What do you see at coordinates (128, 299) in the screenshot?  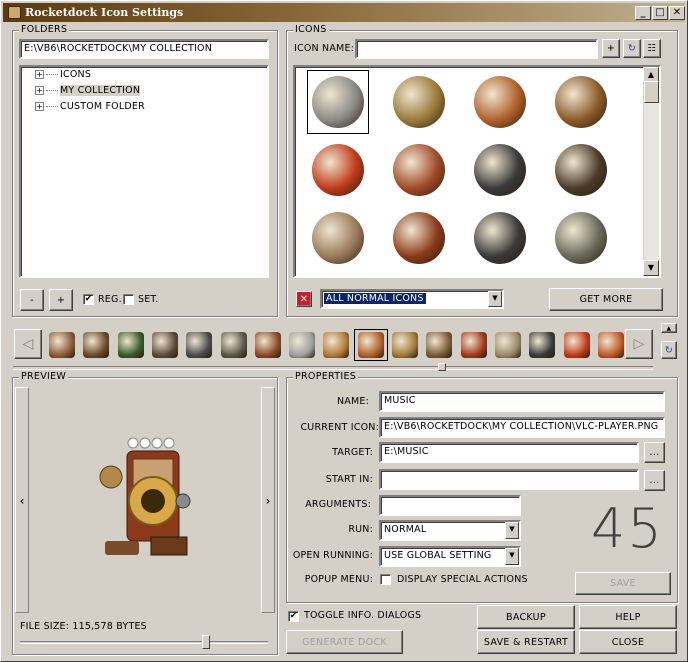 I see `set-checkbox` at bounding box center [128, 299].